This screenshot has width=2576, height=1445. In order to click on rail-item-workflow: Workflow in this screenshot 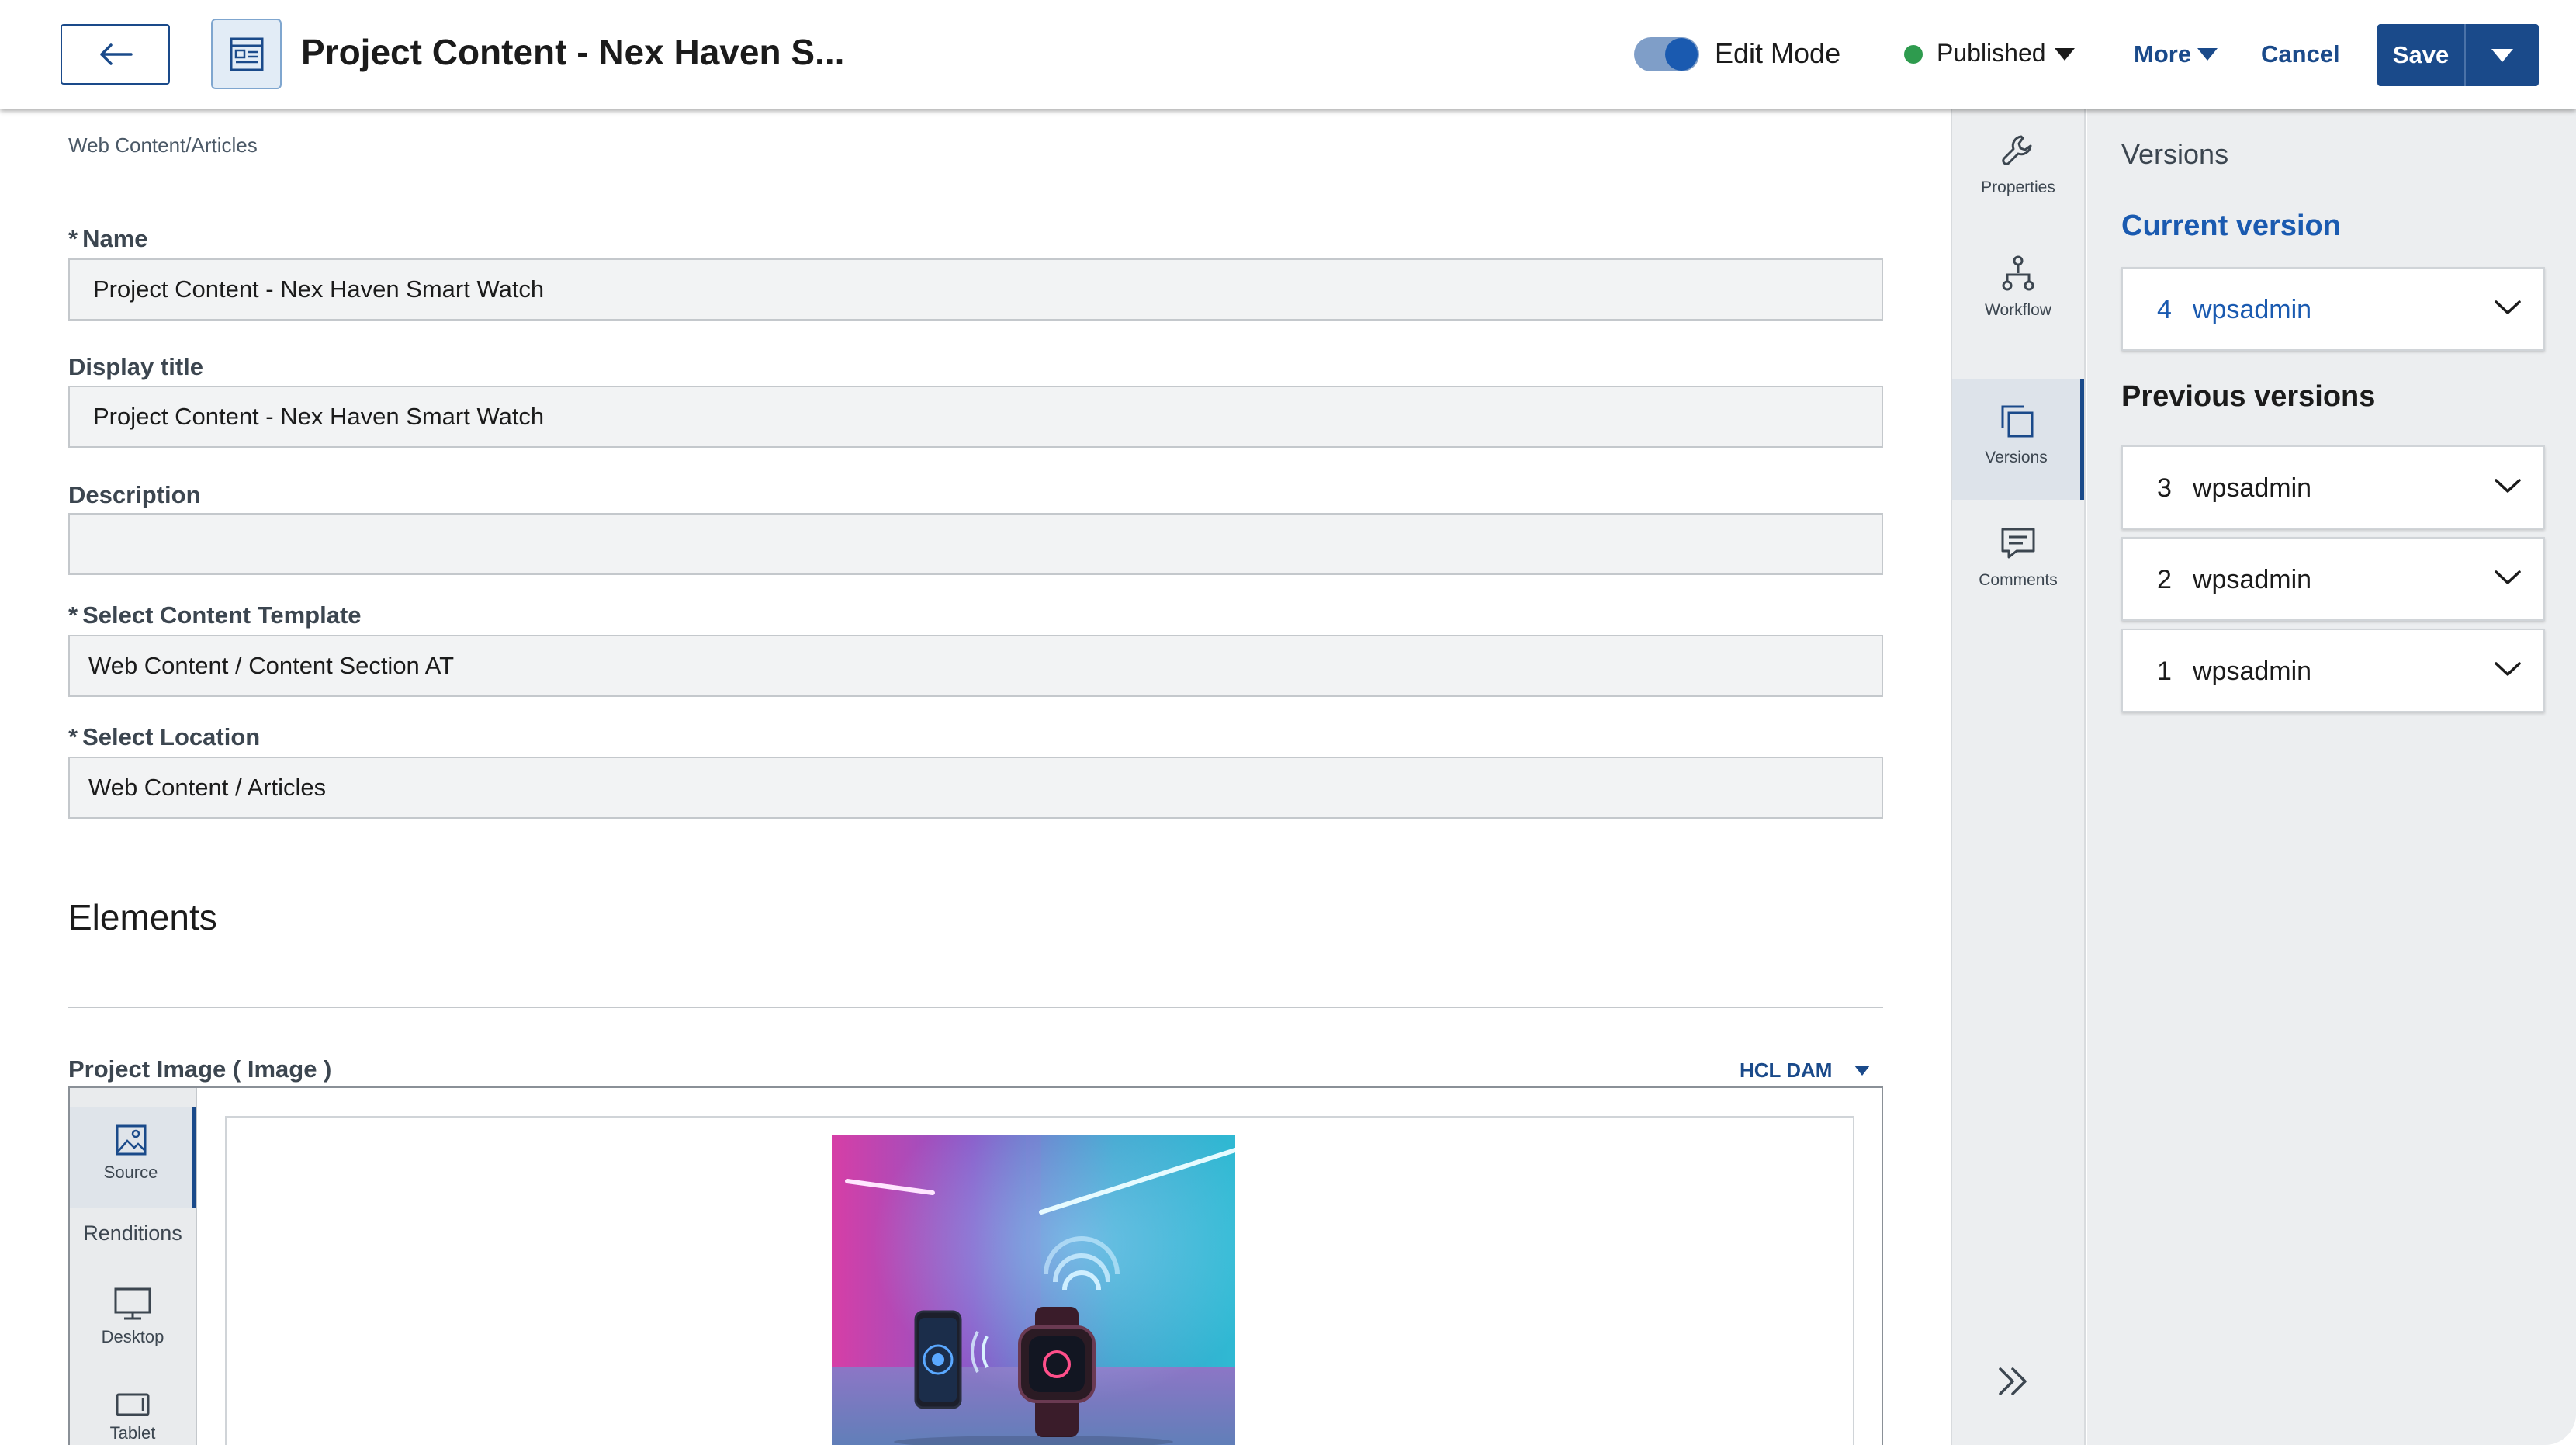, I will do `click(2018, 291)`.